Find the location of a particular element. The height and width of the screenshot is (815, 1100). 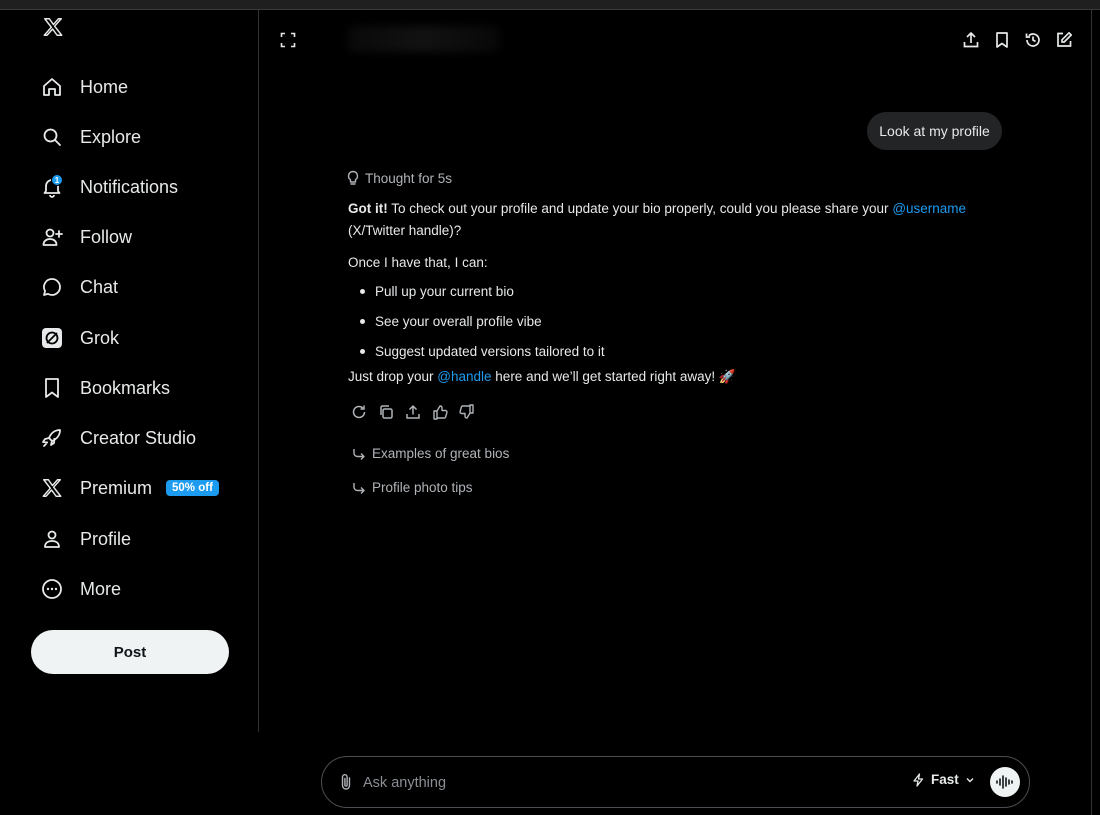

sidebar-item-label: Follow is located at coordinates (106, 236).